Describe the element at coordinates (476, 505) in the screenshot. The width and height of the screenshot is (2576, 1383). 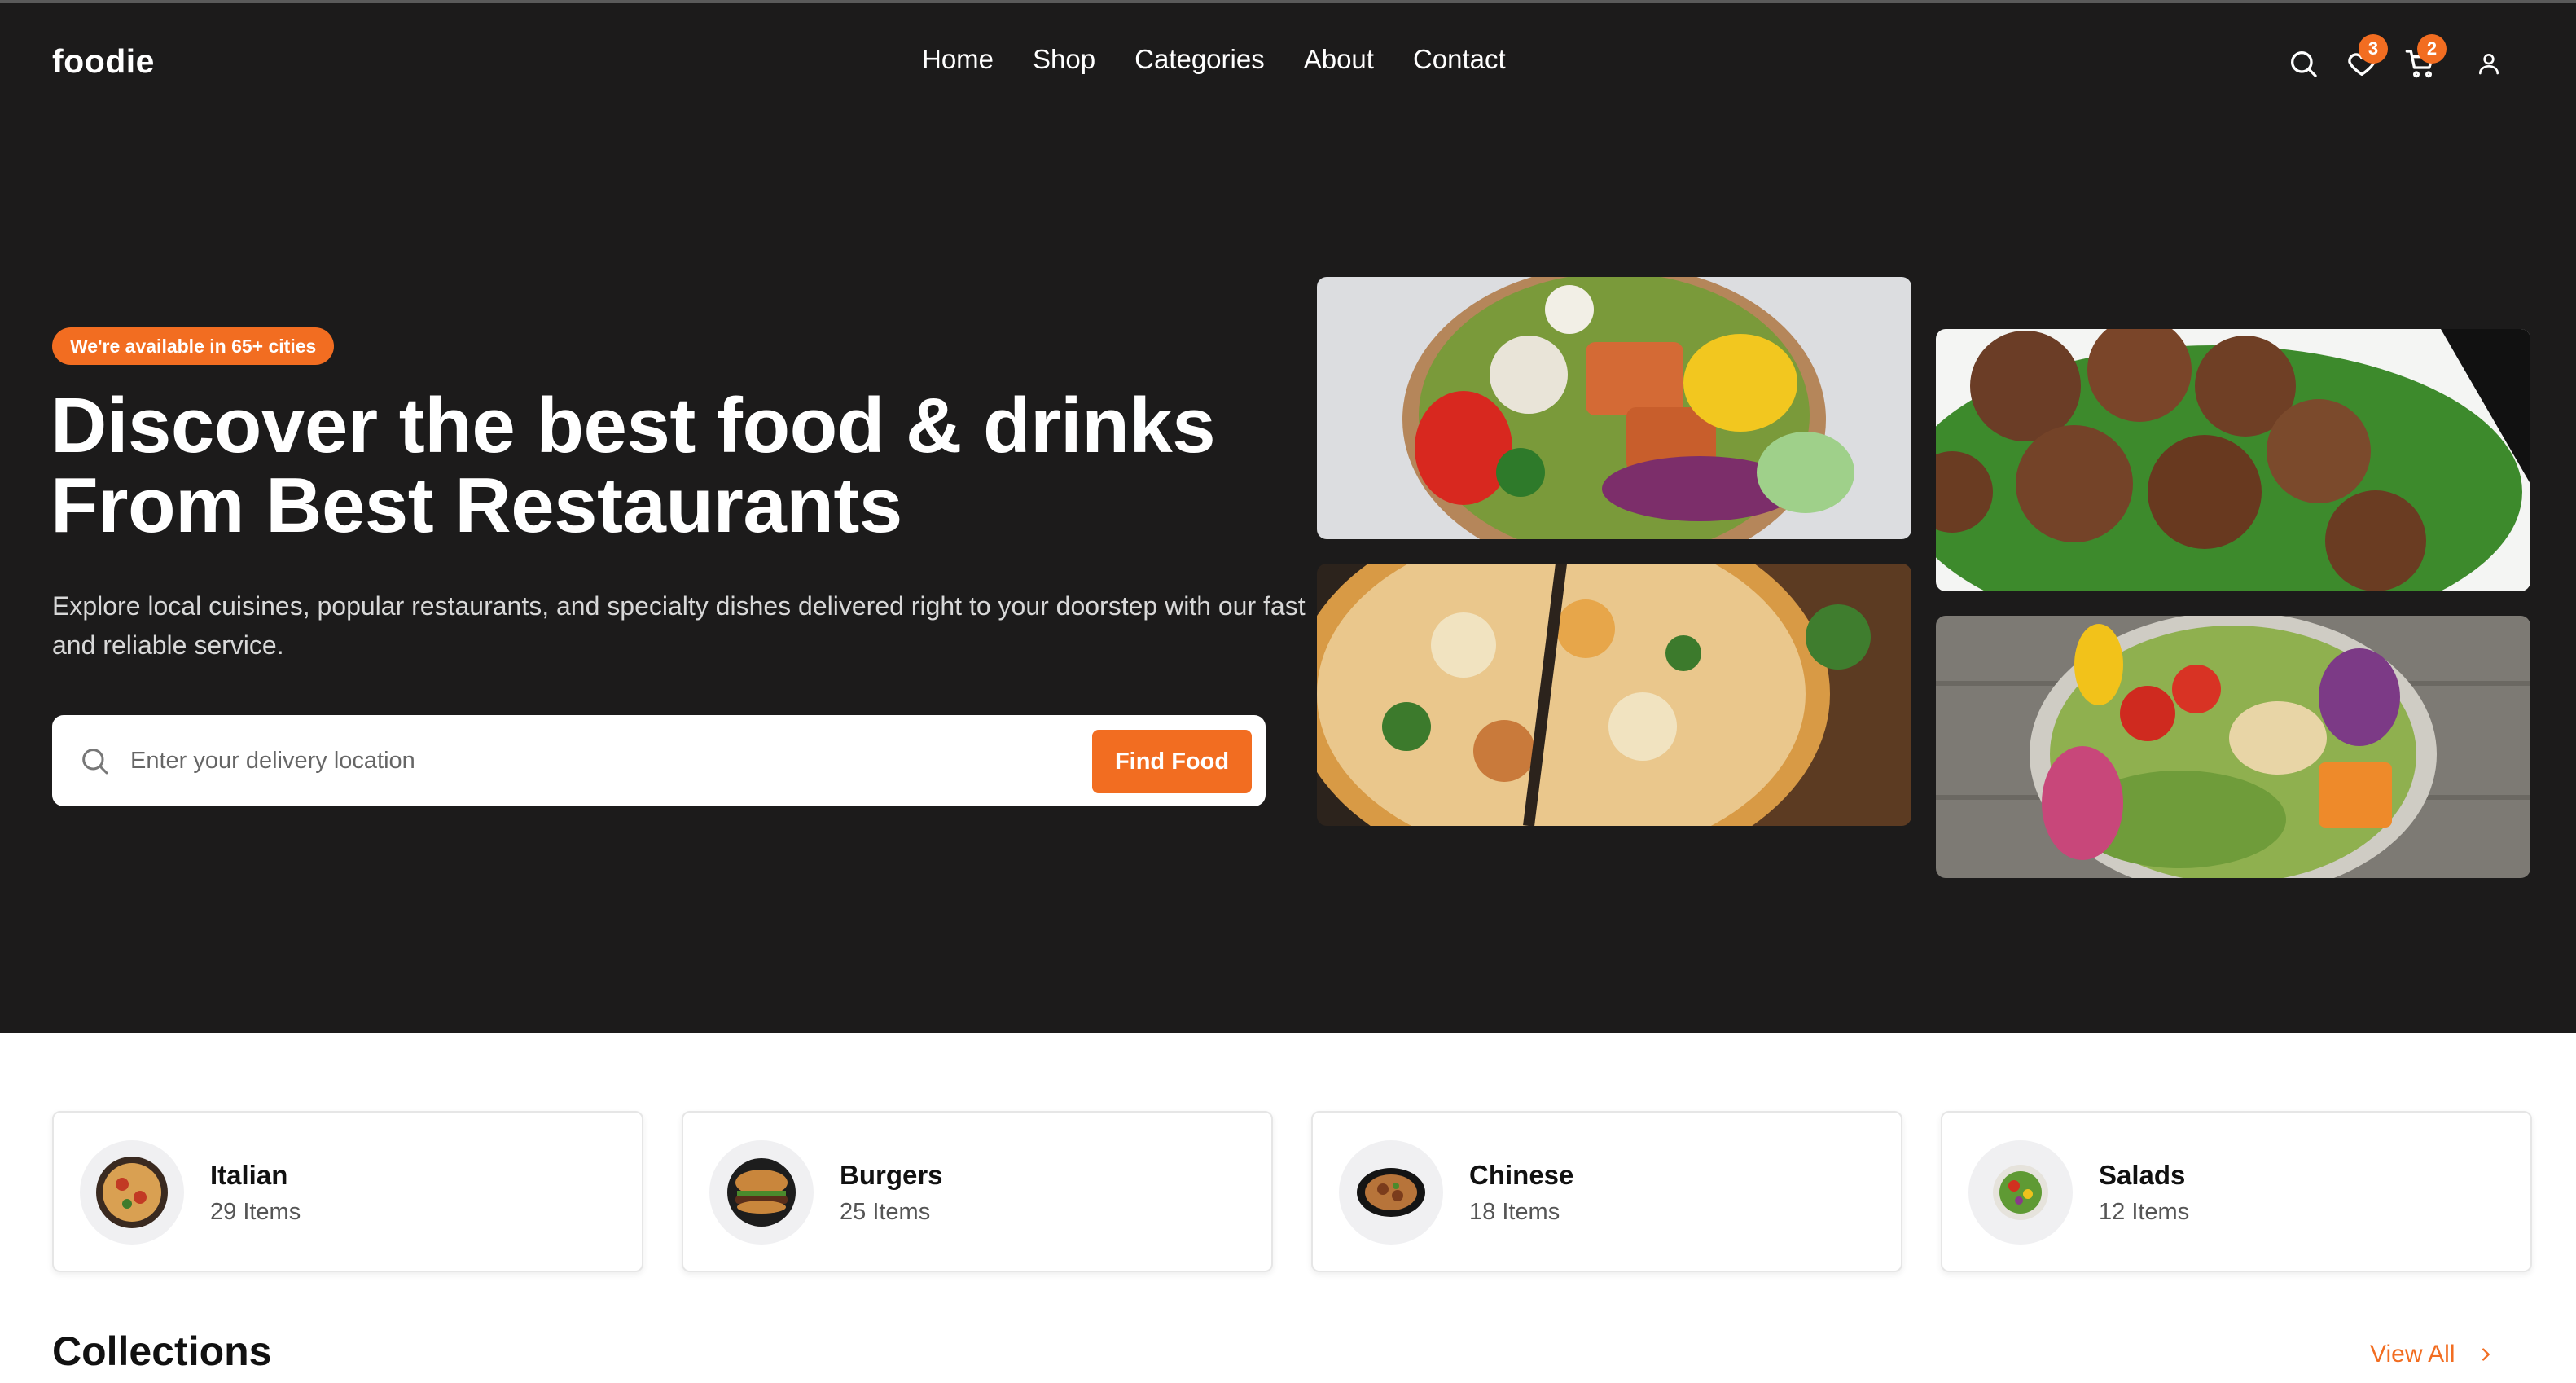
I see `hero-title-line-2: From Best Restaurants` at that location.